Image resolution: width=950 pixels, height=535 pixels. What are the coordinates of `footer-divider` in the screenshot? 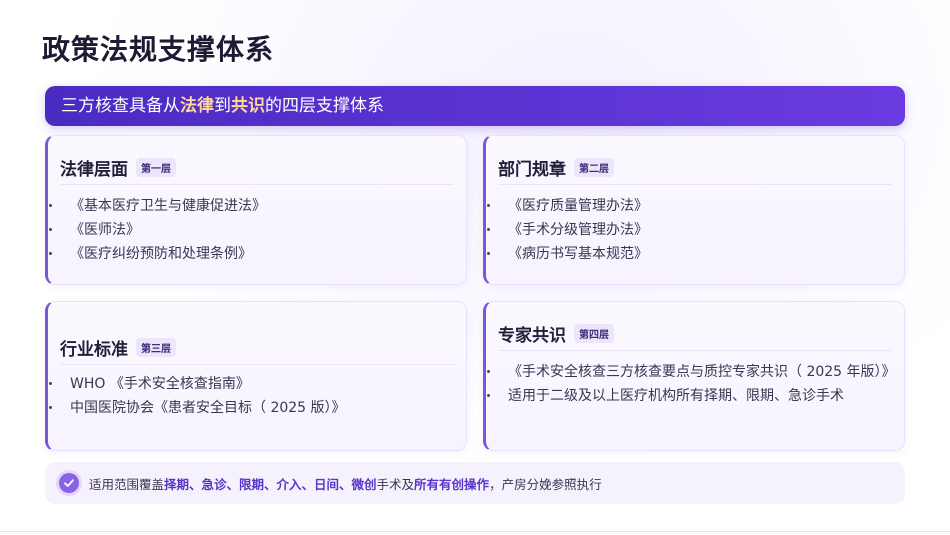 It's located at (475, 531).